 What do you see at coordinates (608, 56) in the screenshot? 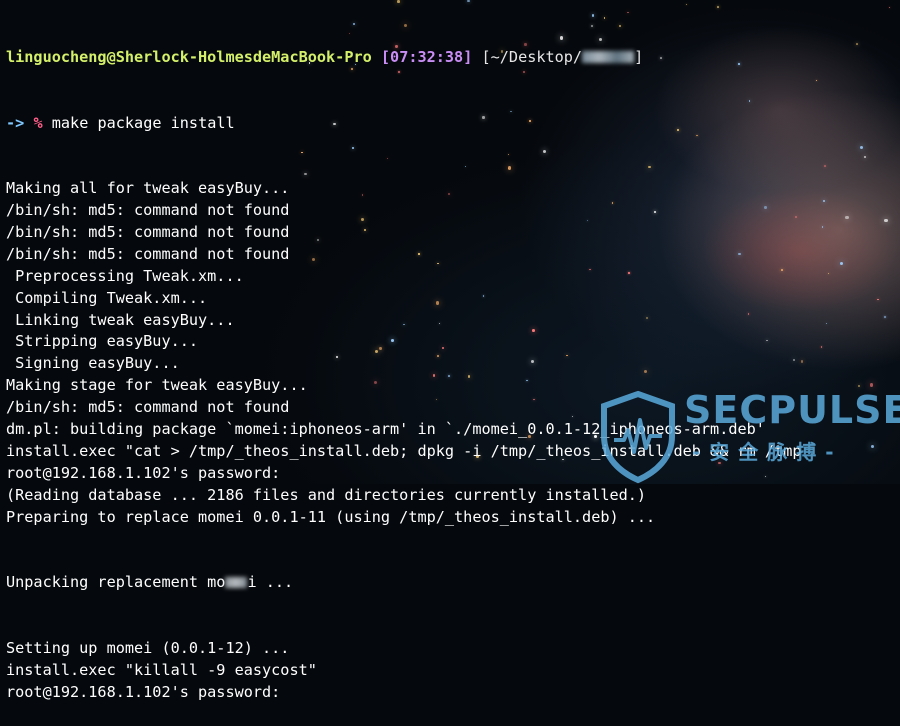
I see `redacted-path` at bounding box center [608, 56].